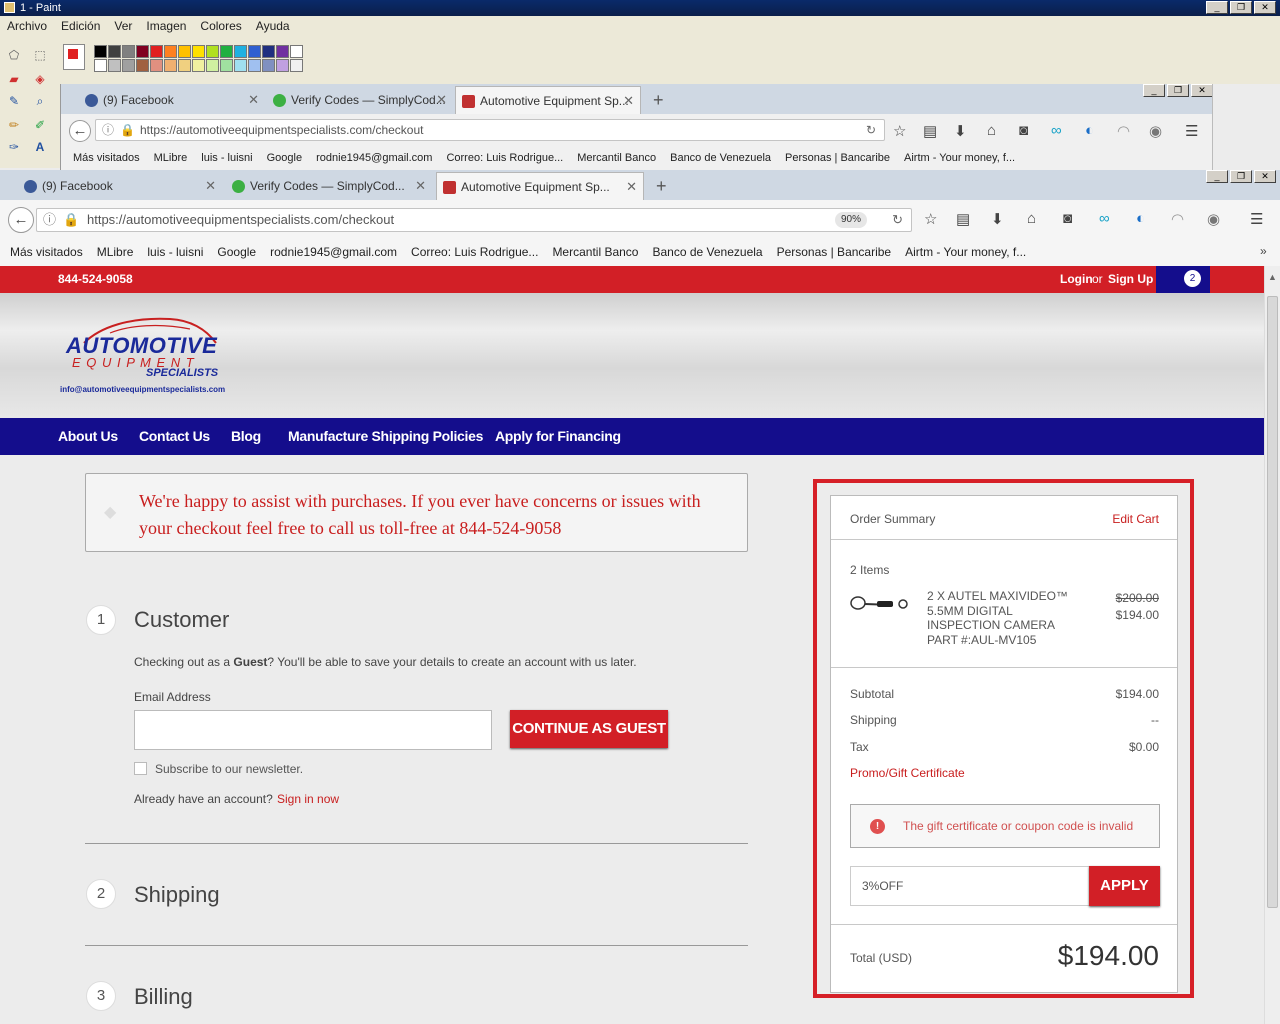 The image size is (1280, 1024). Describe the element at coordinates (589, 729) in the screenshot. I see `continue-as-guest-button: CONTINUE AS GUEST` at that location.